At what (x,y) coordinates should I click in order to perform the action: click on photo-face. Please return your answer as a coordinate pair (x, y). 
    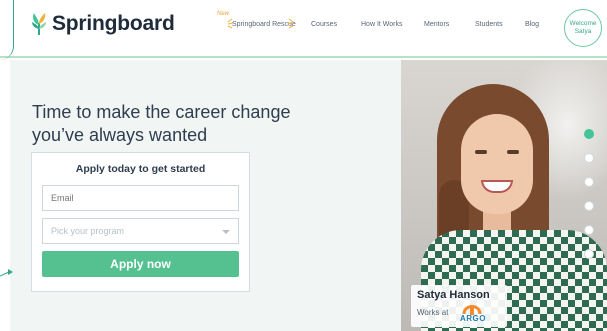
    Looking at the image, I should click on (497, 164).